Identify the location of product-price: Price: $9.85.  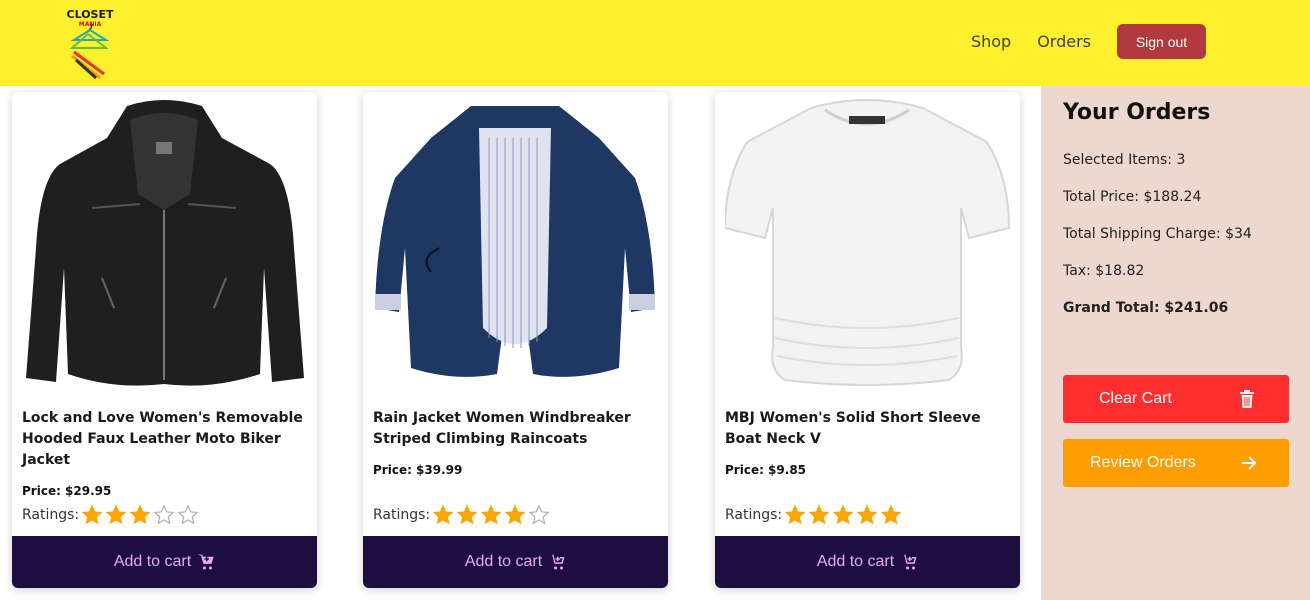
(766, 470).